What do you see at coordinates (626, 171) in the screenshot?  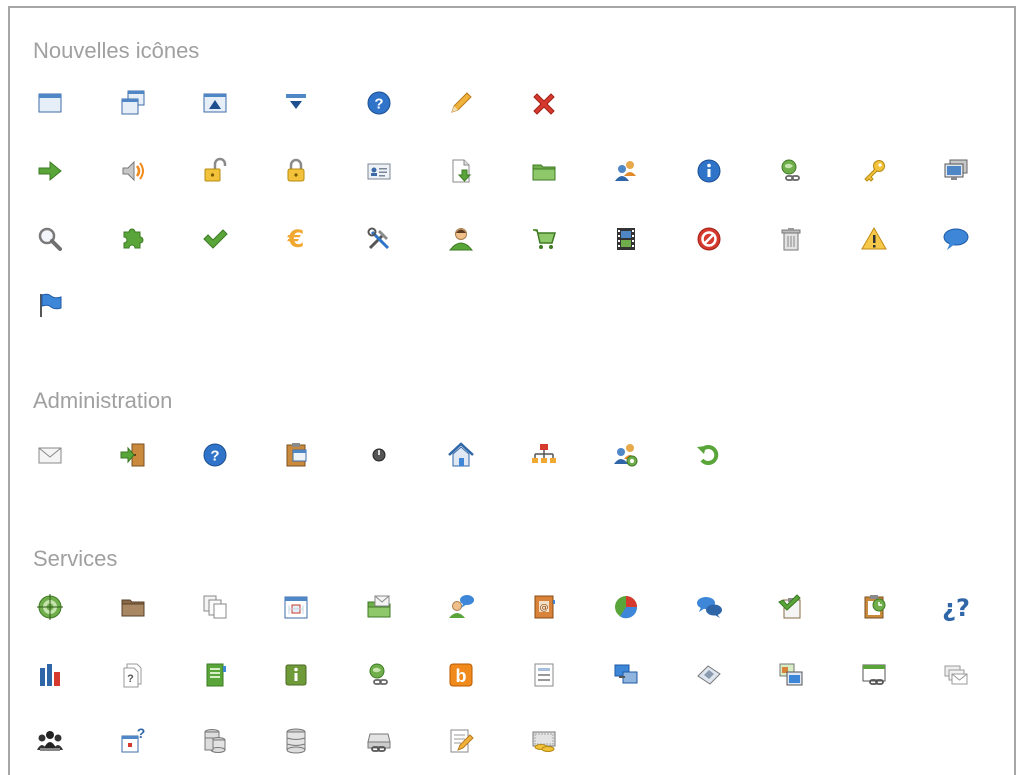 I see `users-icon` at bounding box center [626, 171].